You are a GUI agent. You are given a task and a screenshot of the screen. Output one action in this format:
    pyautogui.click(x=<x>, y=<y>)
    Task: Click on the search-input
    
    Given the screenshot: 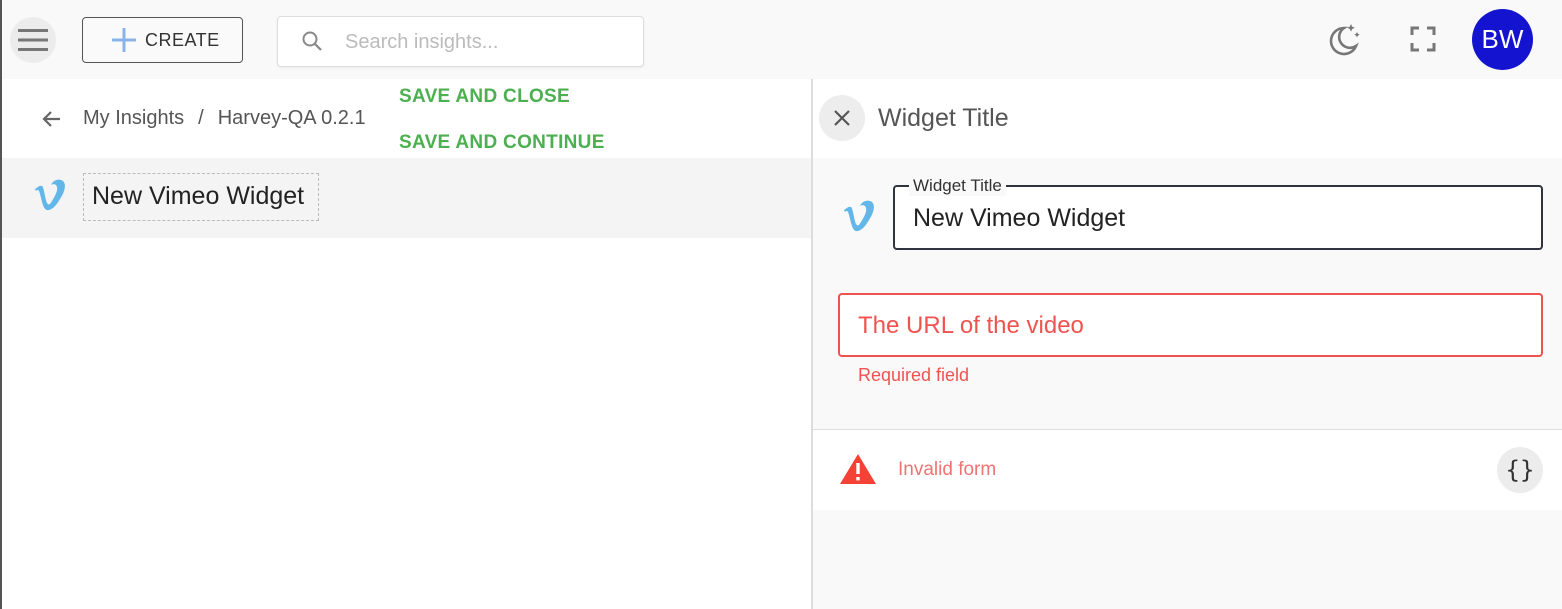 What is the action you would take?
    pyautogui.click(x=485, y=42)
    